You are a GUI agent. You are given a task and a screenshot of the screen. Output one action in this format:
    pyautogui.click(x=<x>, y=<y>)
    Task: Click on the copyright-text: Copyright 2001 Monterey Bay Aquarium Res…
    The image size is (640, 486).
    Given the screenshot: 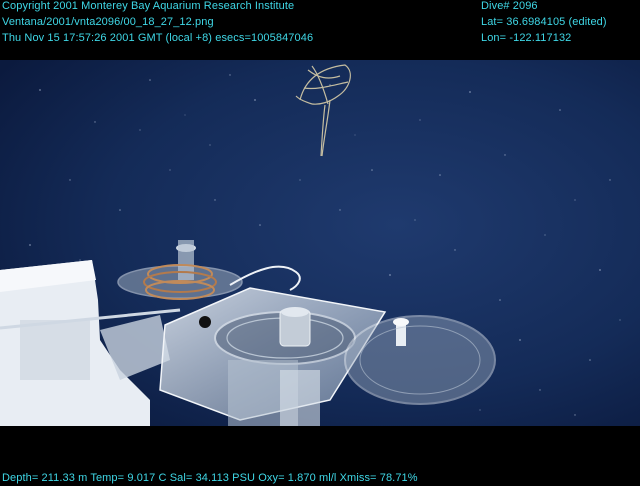 What is the action you would take?
    pyautogui.click(x=148, y=6)
    